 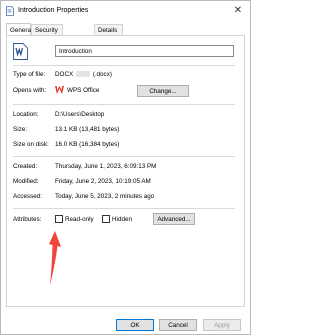 I want to click on size-value: 13.1 KB (13,481 bytes), so click(x=87, y=129).